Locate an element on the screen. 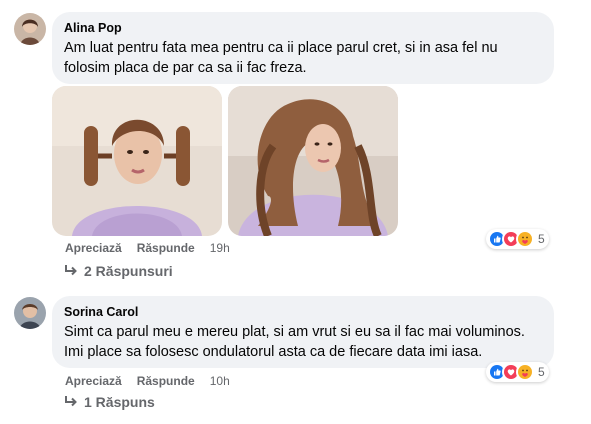 The height and width of the screenshot is (424, 591). comment-actions: Apreciază Răspunde 19h is located at coordinates (147, 248).